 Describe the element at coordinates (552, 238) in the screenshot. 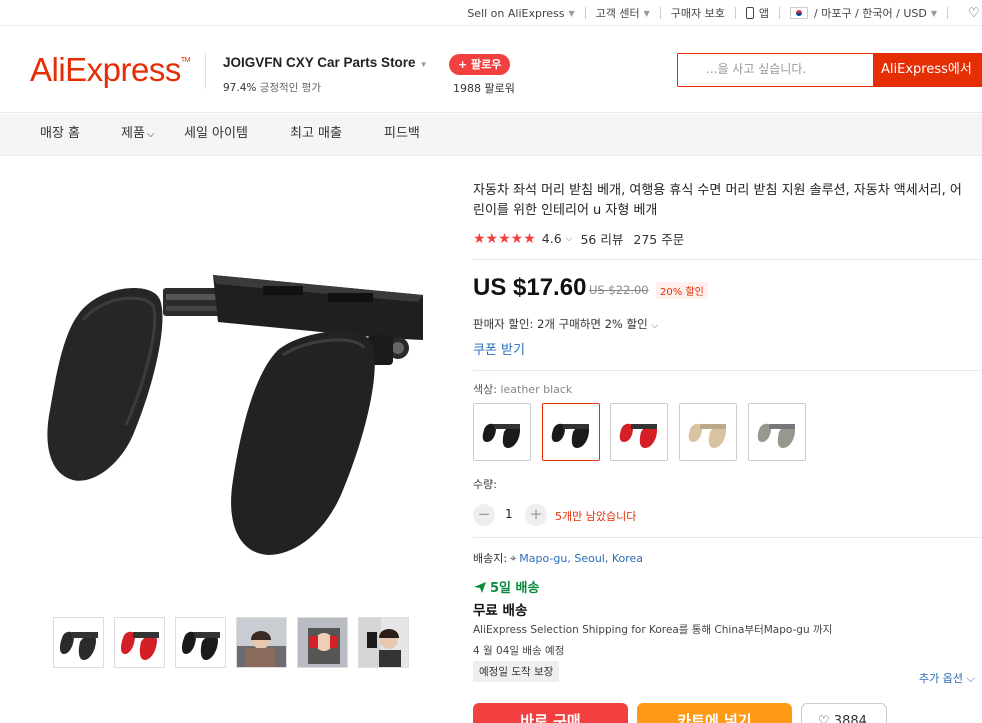

I see `rating-value: 4.6` at that location.